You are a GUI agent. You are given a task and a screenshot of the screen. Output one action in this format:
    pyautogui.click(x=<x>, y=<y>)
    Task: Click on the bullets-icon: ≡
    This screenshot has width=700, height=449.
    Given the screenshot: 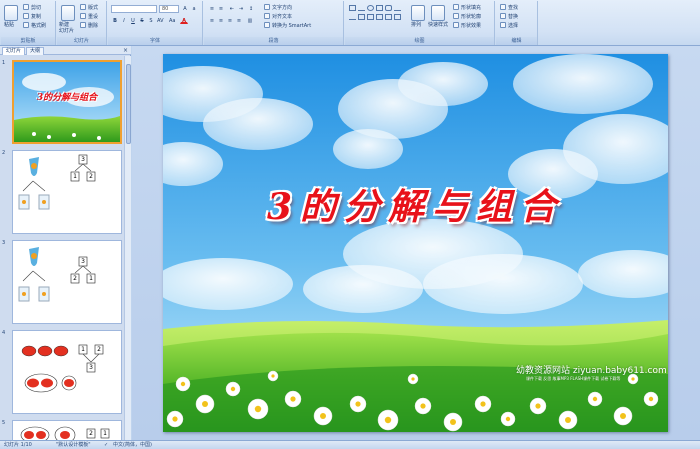 What is the action you would take?
    pyautogui.click(x=212, y=8)
    